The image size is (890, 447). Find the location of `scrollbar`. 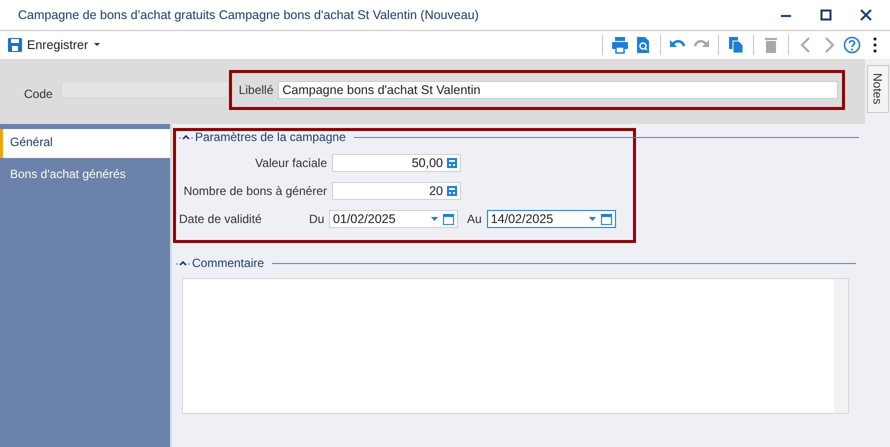

scrollbar is located at coordinates (841, 346).